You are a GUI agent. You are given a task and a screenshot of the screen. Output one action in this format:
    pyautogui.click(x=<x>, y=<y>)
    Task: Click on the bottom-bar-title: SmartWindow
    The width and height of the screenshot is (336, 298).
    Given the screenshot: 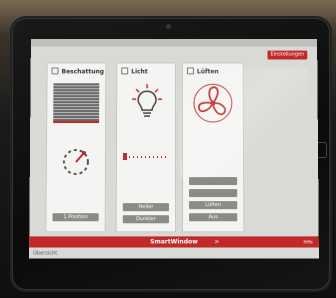 What is the action you would take?
    pyautogui.click(x=174, y=242)
    